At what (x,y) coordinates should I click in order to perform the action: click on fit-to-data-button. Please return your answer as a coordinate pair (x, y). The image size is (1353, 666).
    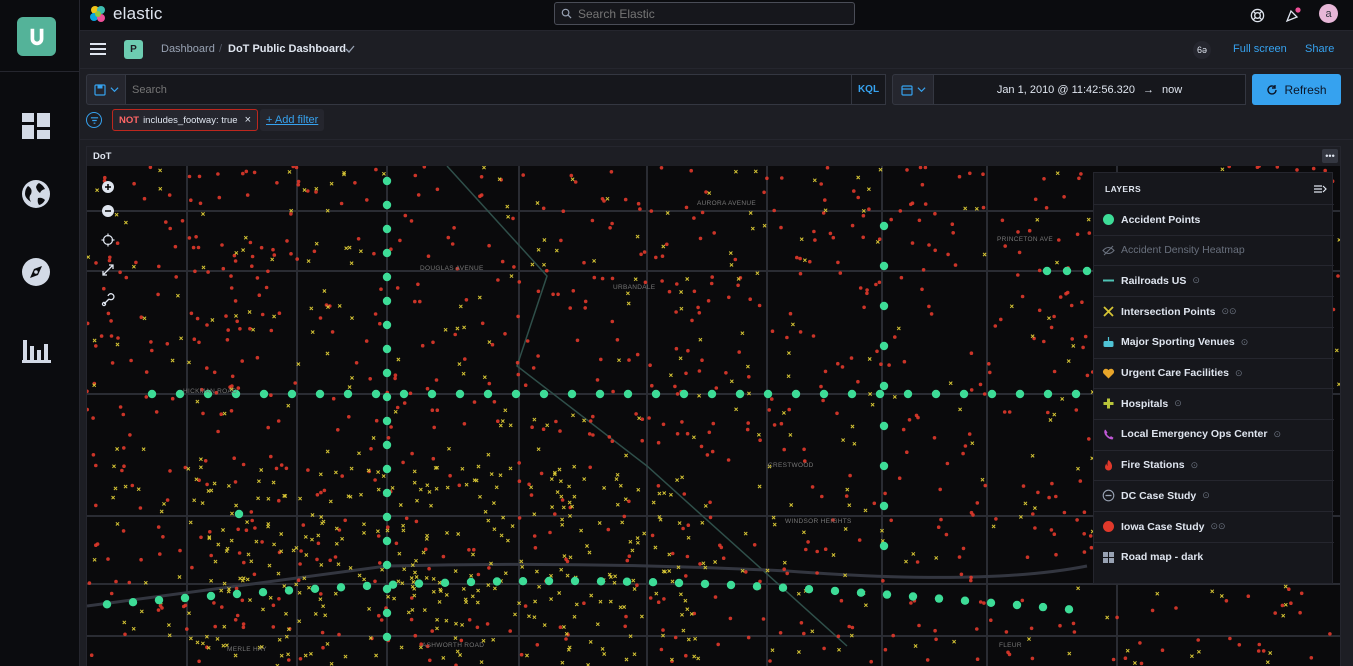
    Looking at the image, I should click on (108, 270).